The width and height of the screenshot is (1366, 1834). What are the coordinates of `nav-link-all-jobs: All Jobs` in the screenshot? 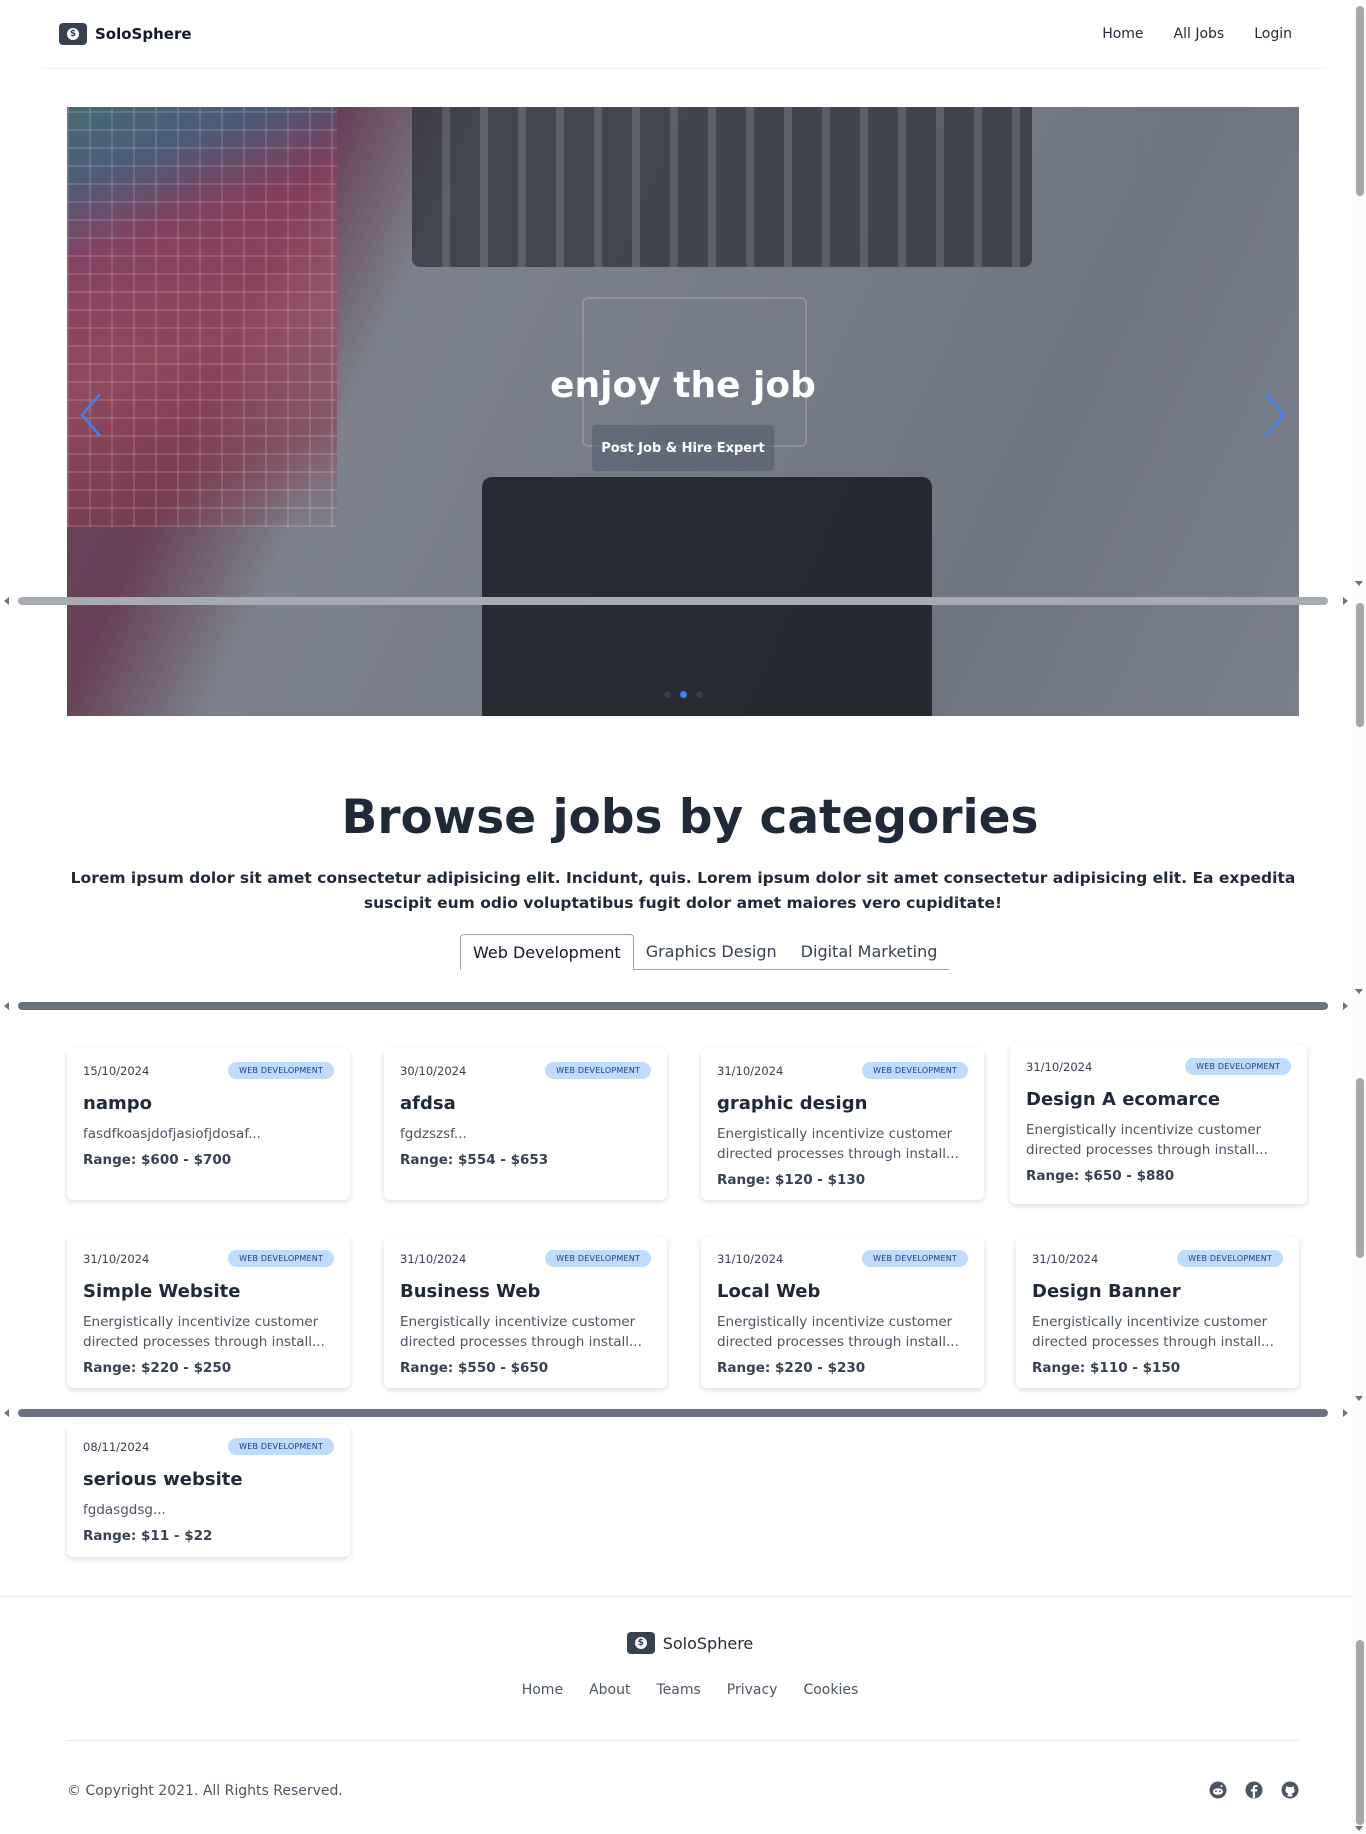 It's located at (1199, 34).